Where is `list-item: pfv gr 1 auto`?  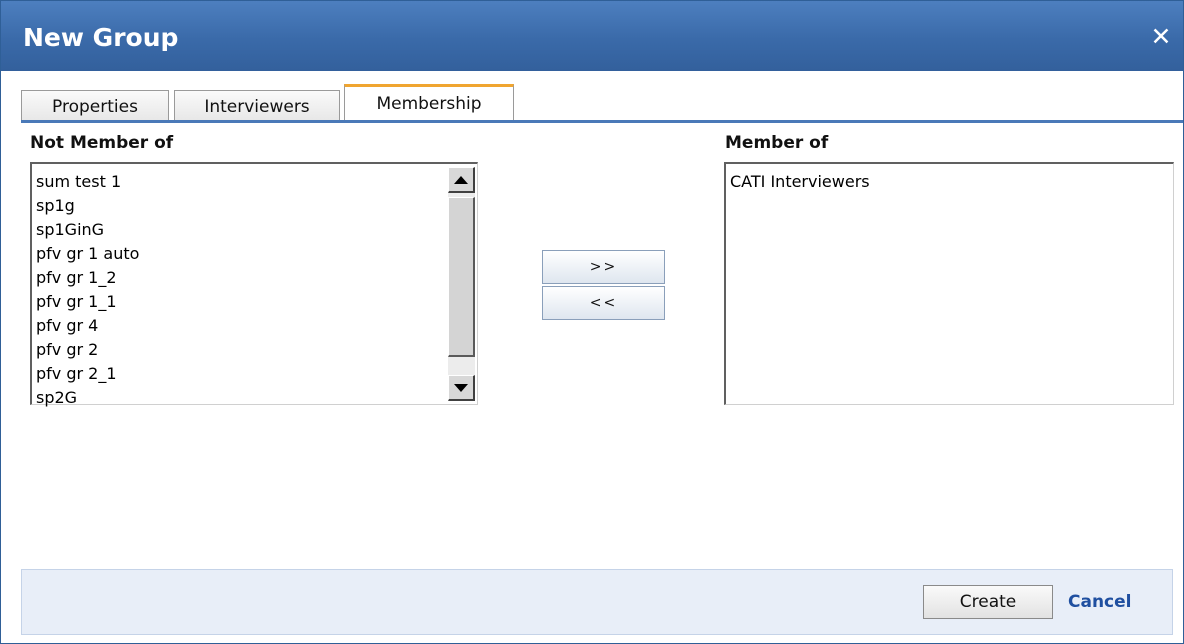
list-item: pfv gr 1 auto is located at coordinates (87, 254).